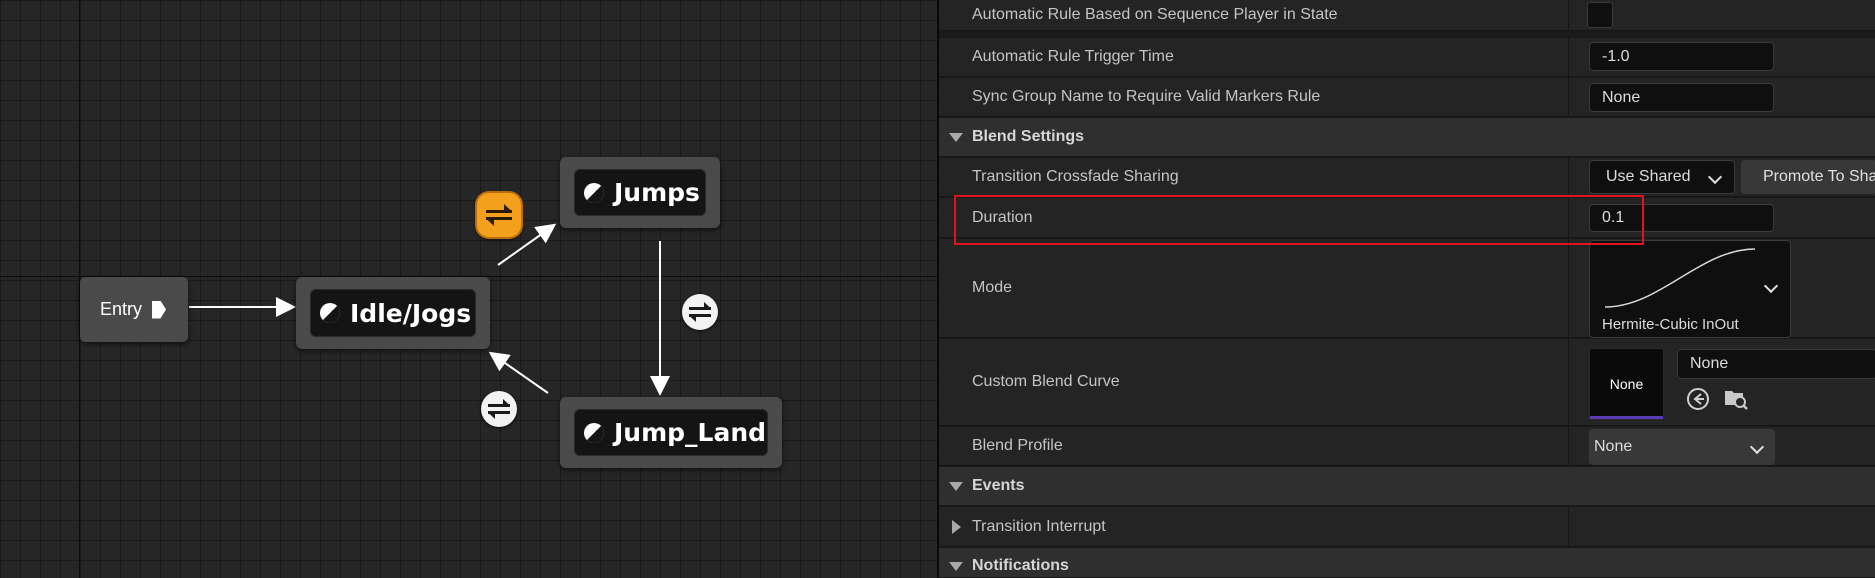  I want to click on duration-highlight-box, so click(1299, 220).